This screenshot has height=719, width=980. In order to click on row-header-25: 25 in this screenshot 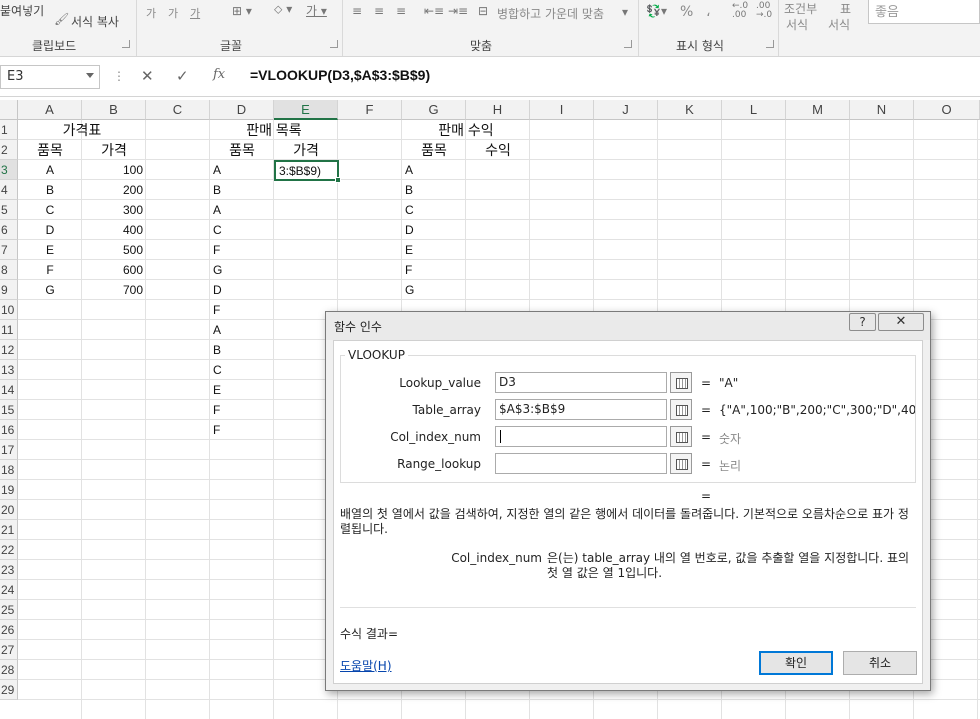, I will do `click(9, 610)`.